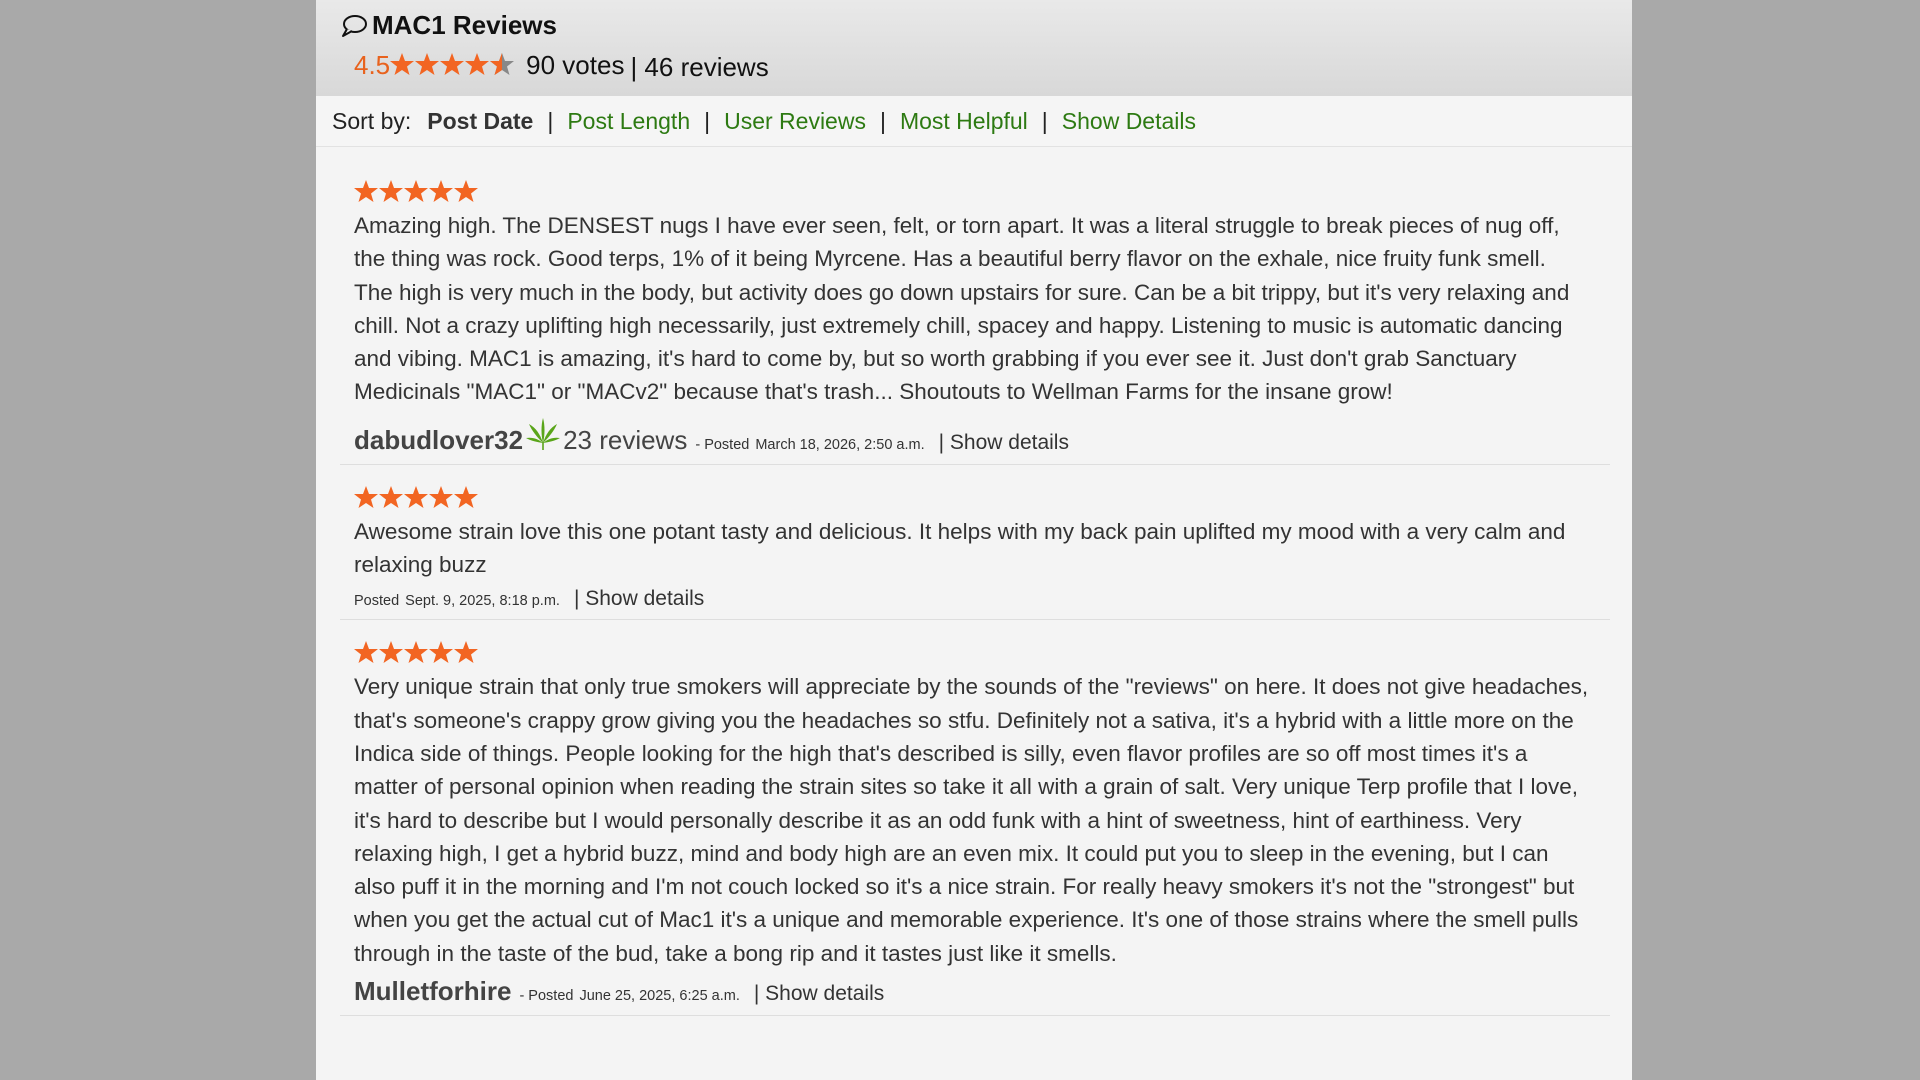 This screenshot has height=1080, width=1920. I want to click on show-details-toggle: Show Details, so click(1129, 121).